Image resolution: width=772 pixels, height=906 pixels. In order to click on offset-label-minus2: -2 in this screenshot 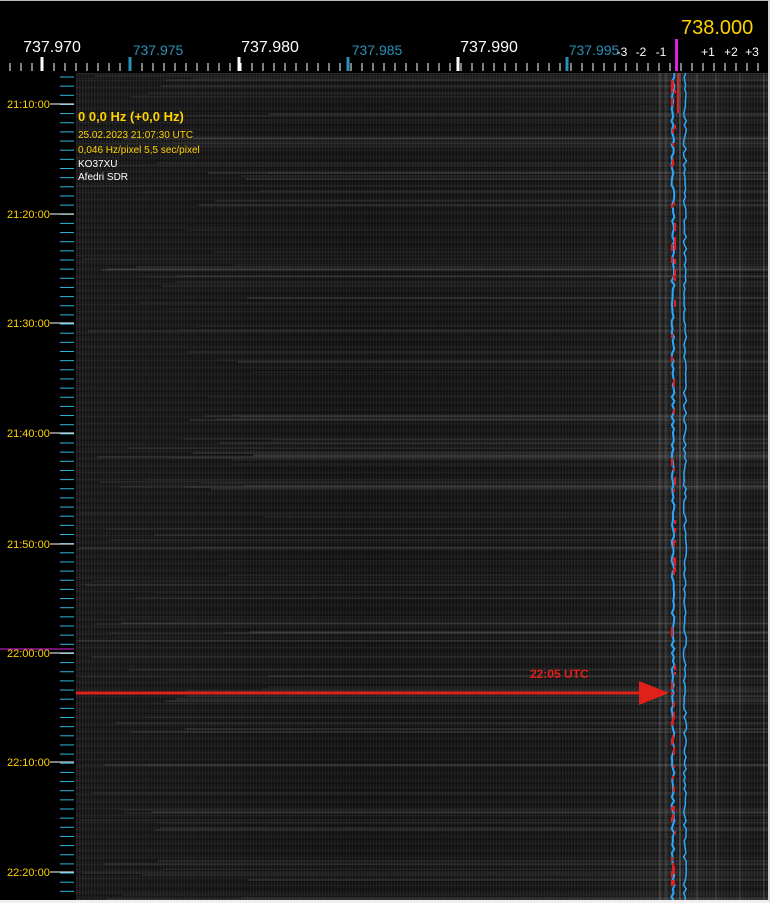, I will do `click(641, 52)`.